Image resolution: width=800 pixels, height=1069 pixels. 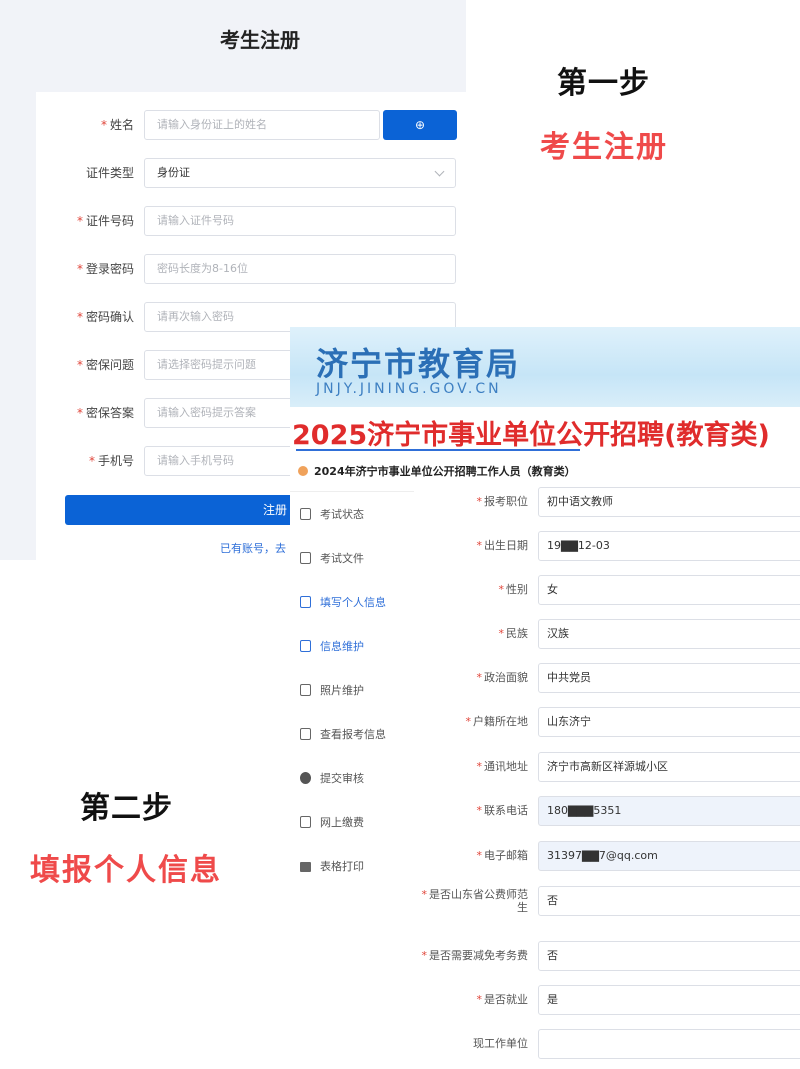 I want to click on form-row-gender: * 性别 女, so click(x=610, y=590).